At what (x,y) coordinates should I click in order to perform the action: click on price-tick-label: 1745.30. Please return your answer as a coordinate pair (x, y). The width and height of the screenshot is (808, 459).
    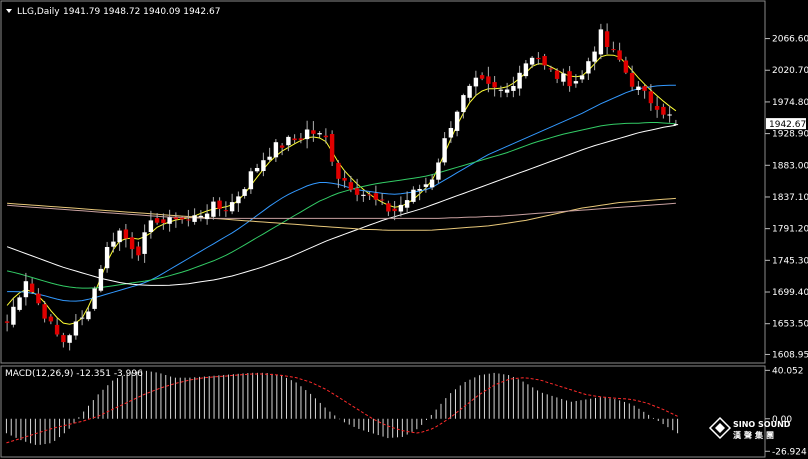
    Looking at the image, I should click on (790, 261).